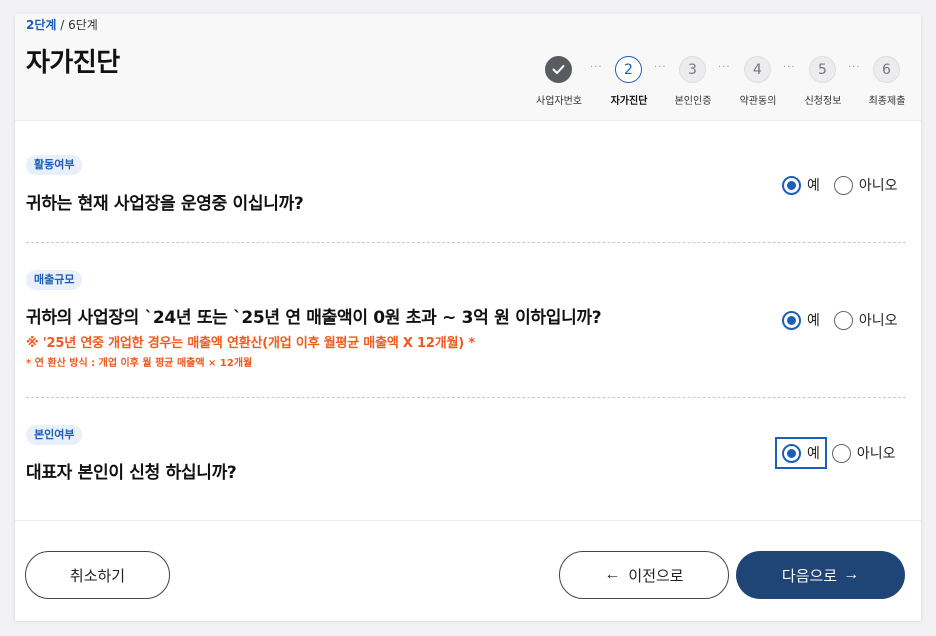 The image size is (936, 636). What do you see at coordinates (656, 576) in the screenshot?
I see `prev-button-label: 이전으로` at bounding box center [656, 576].